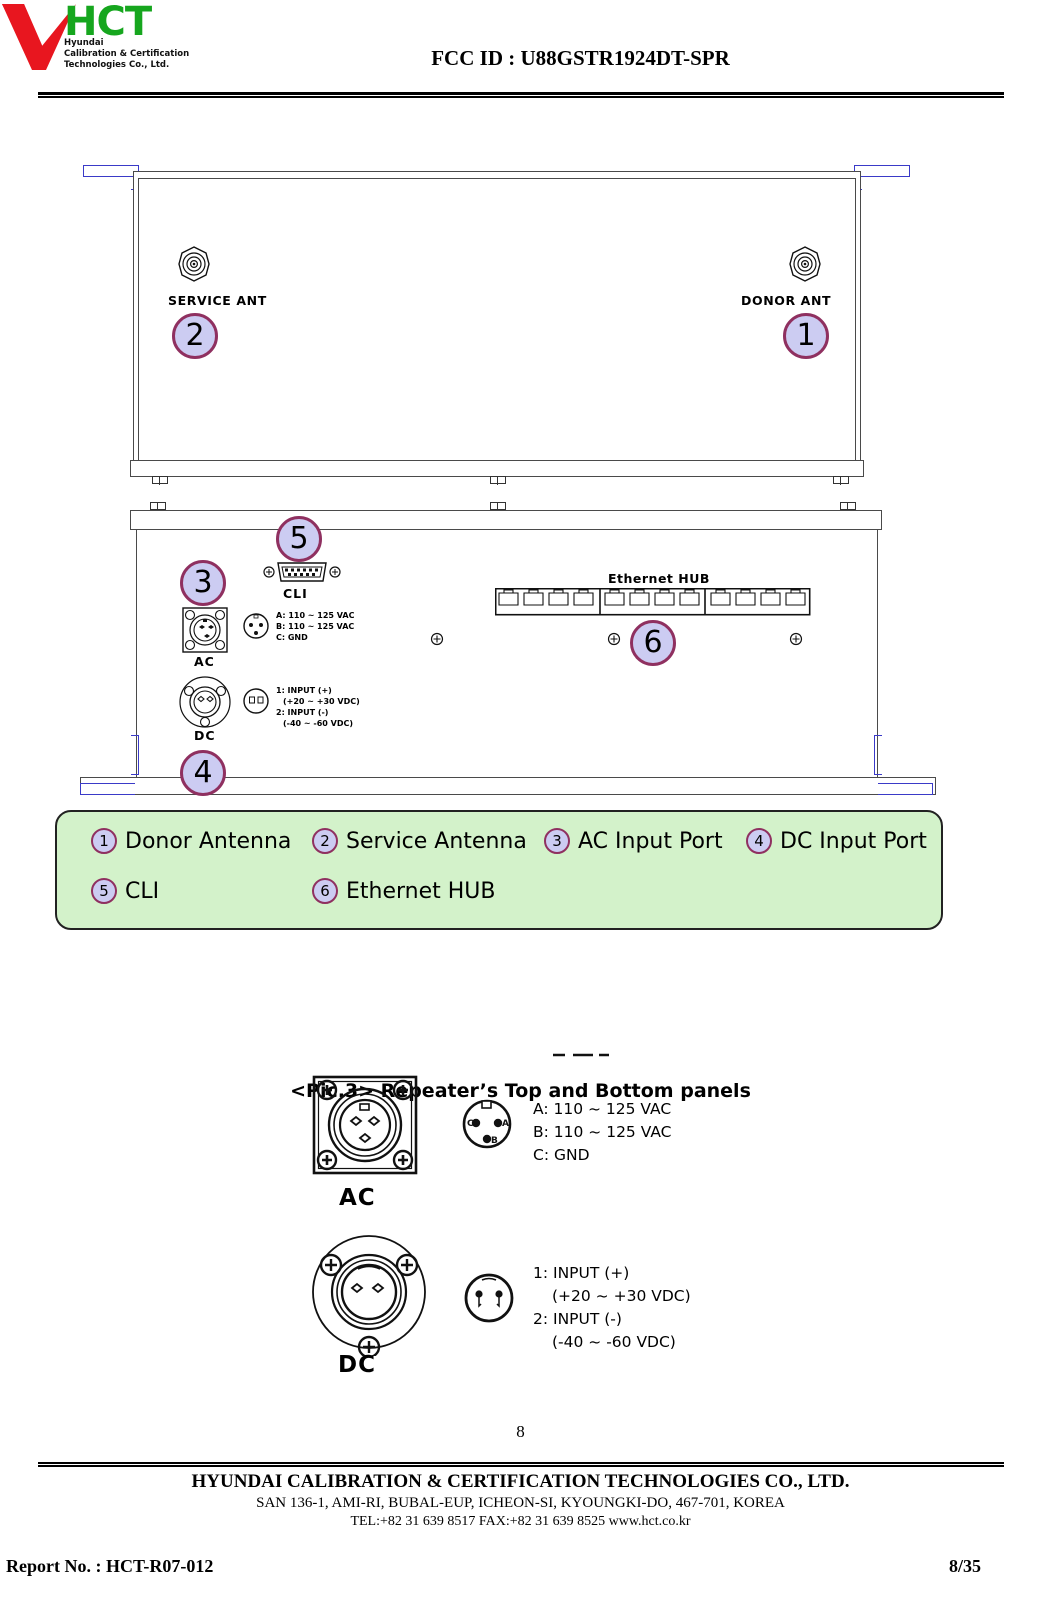 The image size is (1041, 1597). What do you see at coordinates (325, 841) in the screenshot?
I see `legend-bubble-2: 2` at bounding box center [325, 841].